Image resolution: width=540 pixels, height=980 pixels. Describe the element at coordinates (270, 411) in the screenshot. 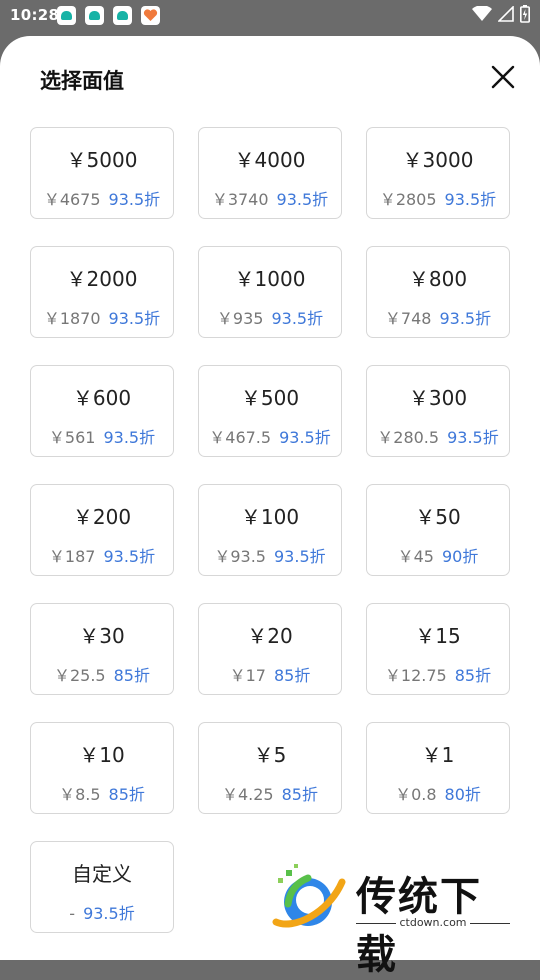

I see `denomination-option: ￥500 ￥467.5 93.5折` at that location.